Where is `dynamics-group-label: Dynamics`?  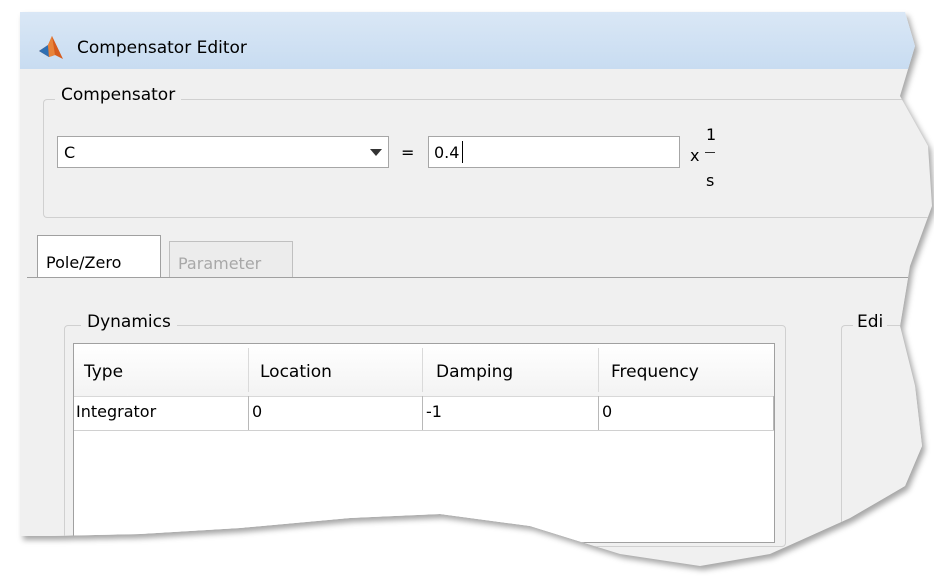
dynamics-group-label: Dynamics is located at coordinates (129, 322).